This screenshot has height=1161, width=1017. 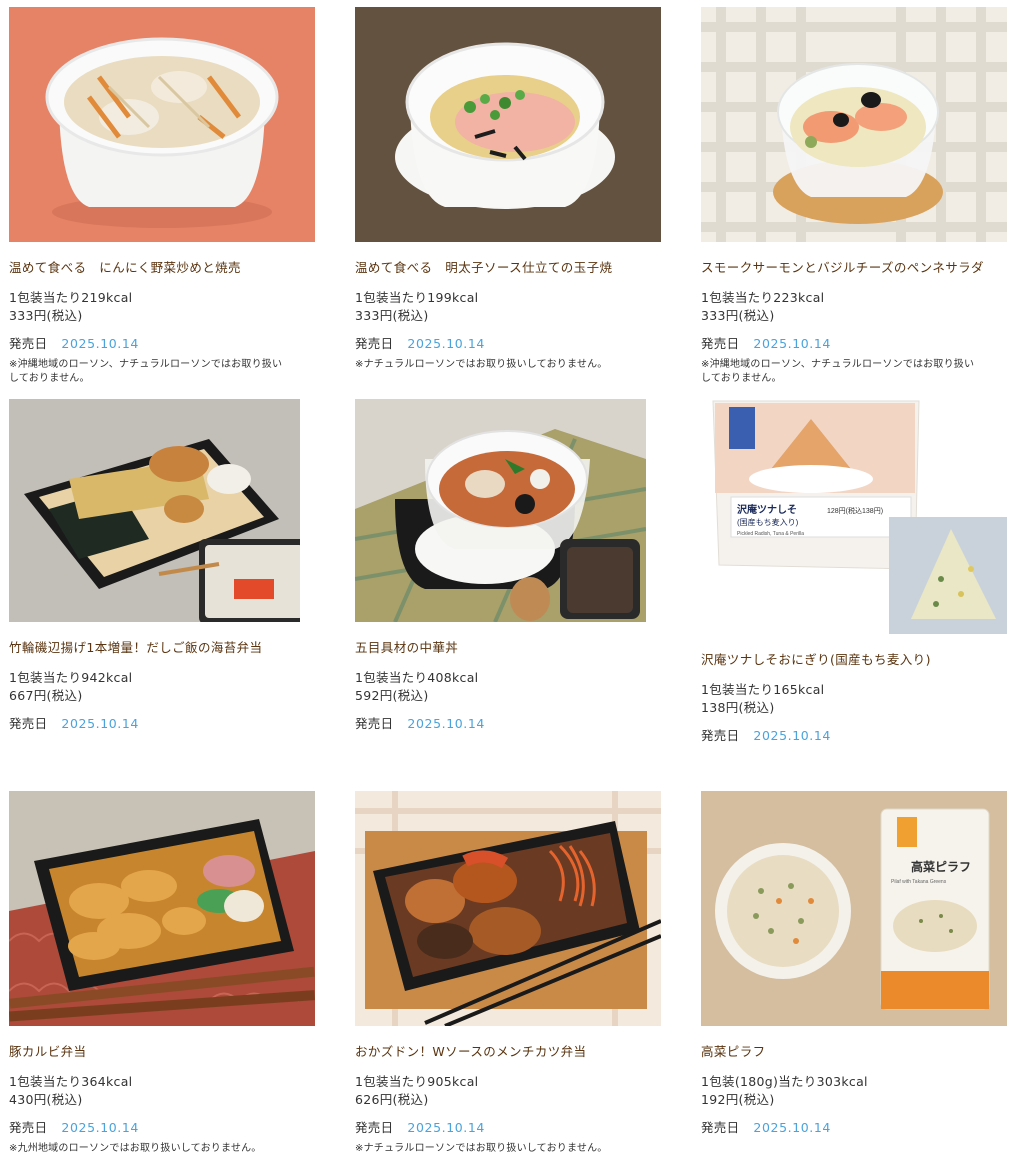 What do you see at coordinates (417, 677) in the screenshot?
I see `product-kcal: 1包装当たり408kcal` at bounding box center [417, 677].